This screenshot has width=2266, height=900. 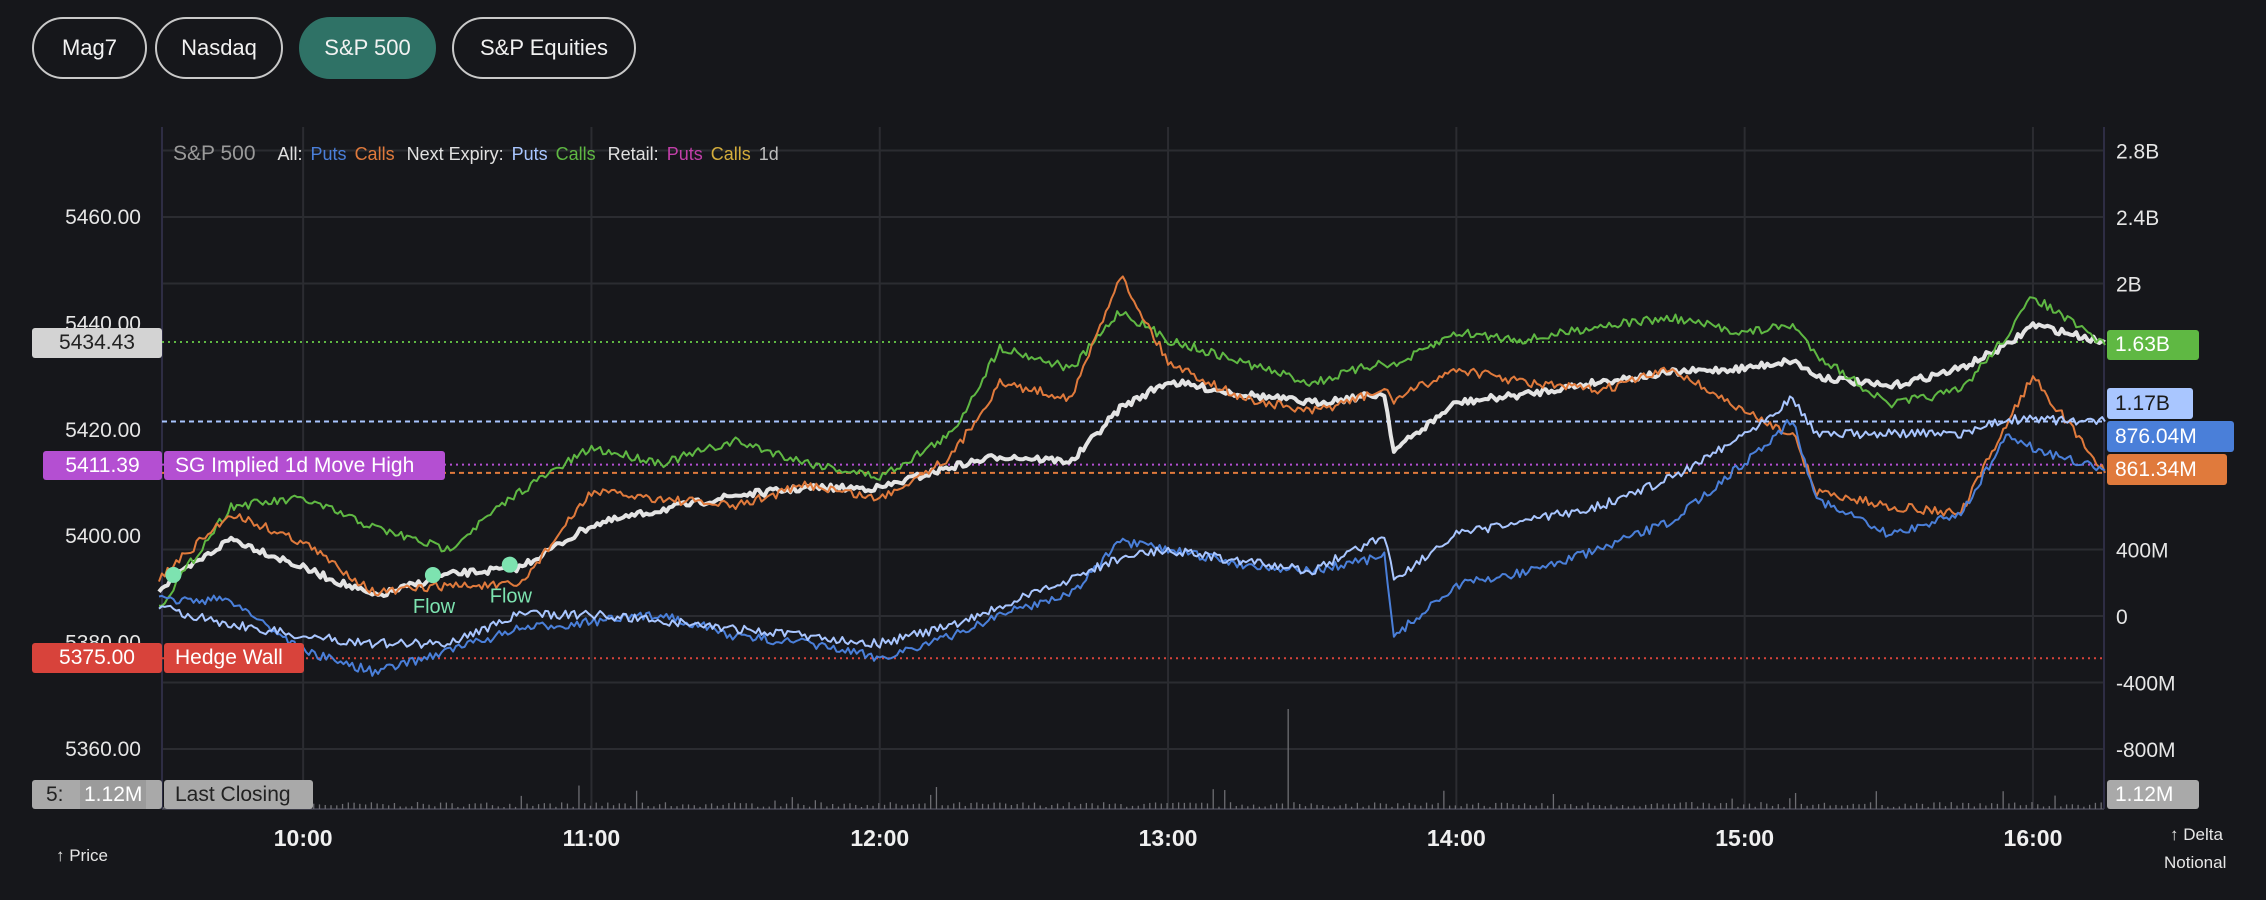 I want to click on right-tick-label: 2.8B, so click(x=2137, y=152).